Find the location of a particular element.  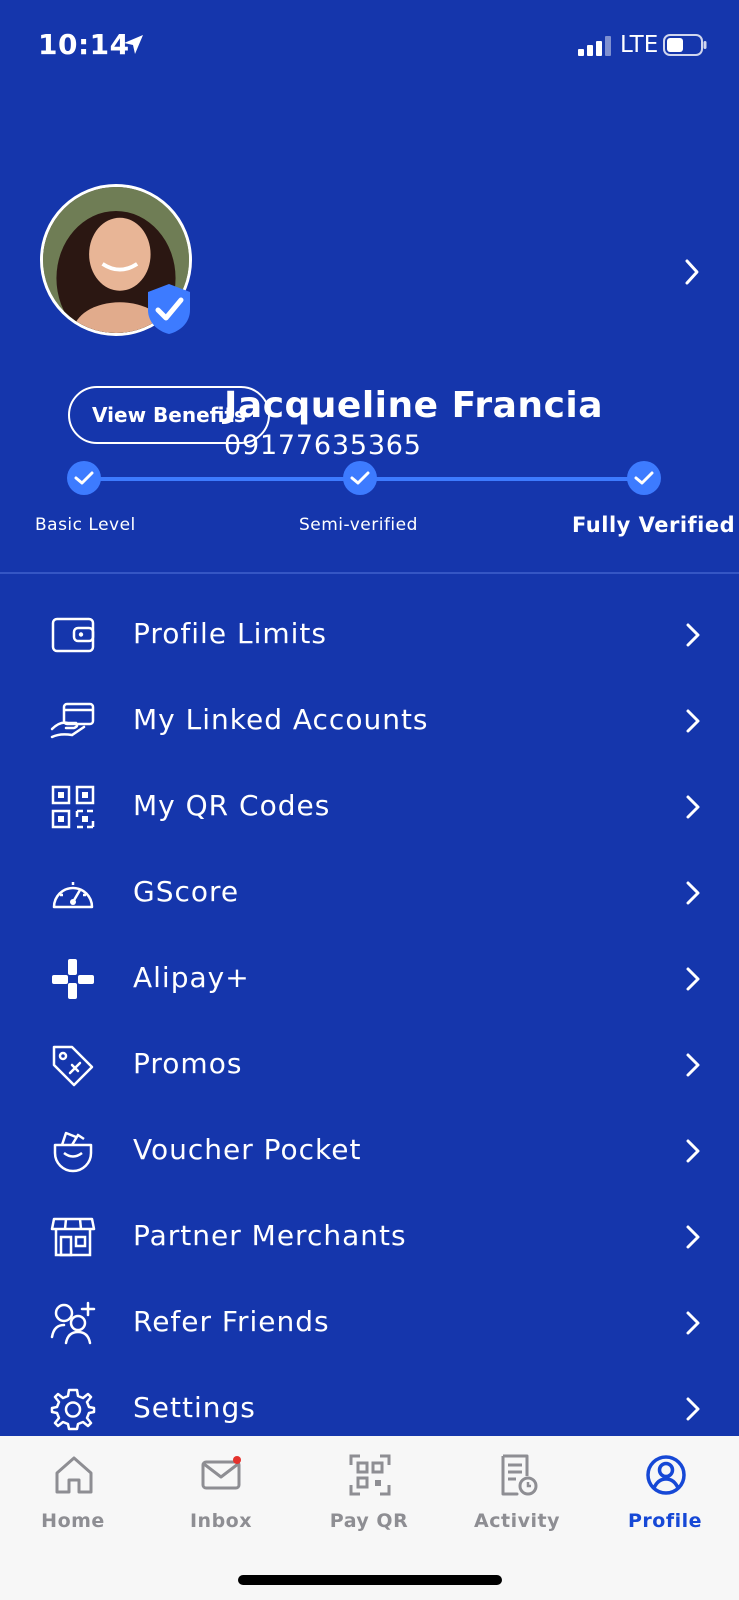

menu-label: My Linked Accounts is located at coordinates (281, 719).